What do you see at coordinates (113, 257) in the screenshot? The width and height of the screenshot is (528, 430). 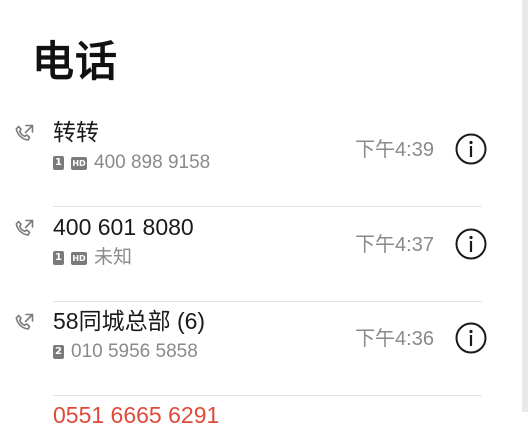 I see `caller-location: 未知` at bounding box center [113, 257].